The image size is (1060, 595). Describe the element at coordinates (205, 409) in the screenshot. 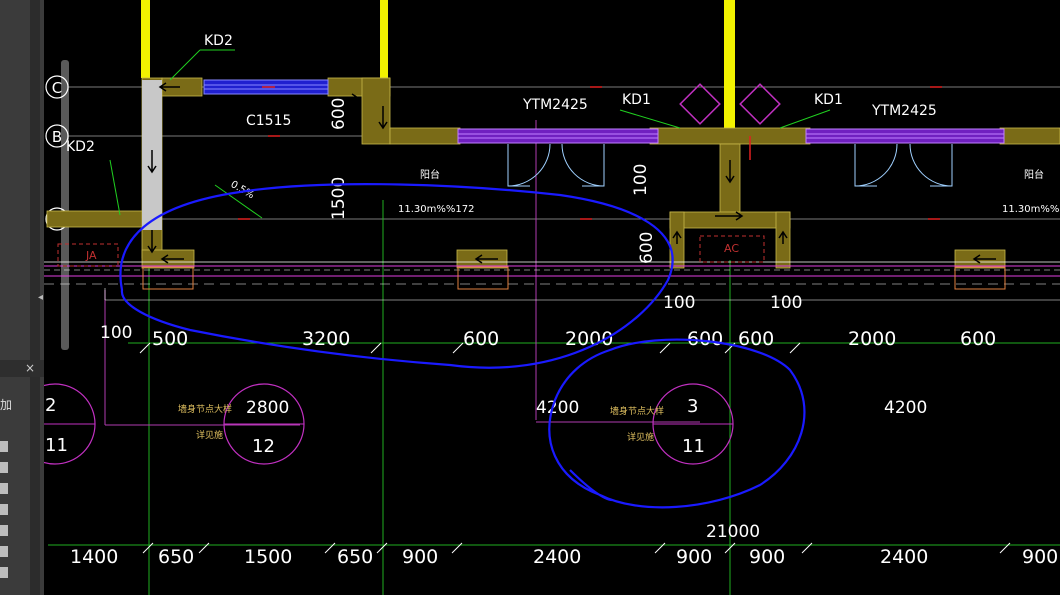

I see `node-note-1: 墙身节点大样` at that location.